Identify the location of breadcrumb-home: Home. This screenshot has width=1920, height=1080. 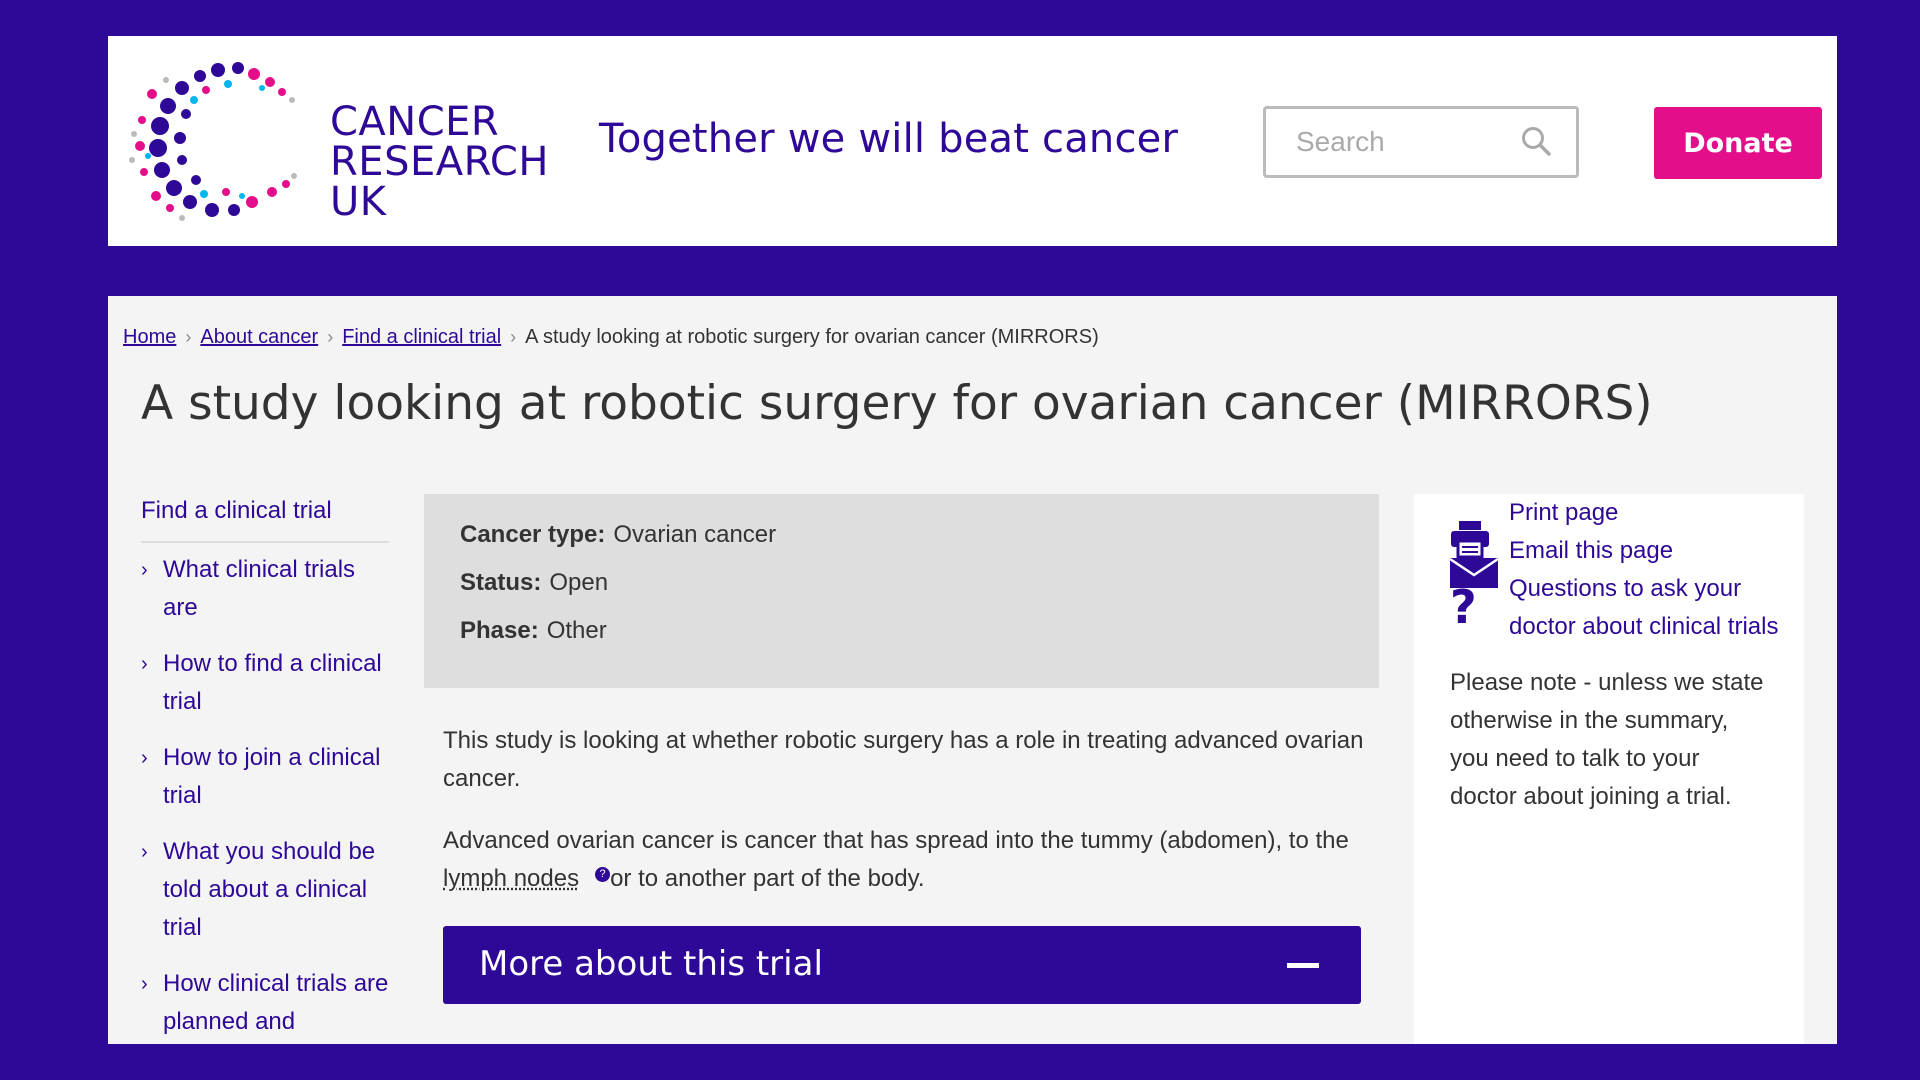
(149, 337).